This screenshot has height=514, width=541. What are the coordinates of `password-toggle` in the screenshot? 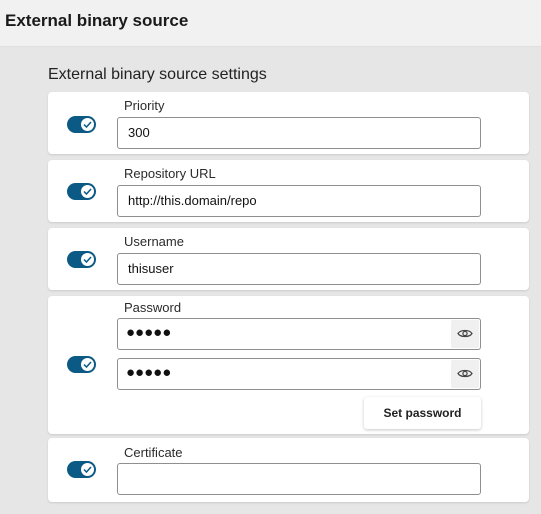 It's located at (81, 364).